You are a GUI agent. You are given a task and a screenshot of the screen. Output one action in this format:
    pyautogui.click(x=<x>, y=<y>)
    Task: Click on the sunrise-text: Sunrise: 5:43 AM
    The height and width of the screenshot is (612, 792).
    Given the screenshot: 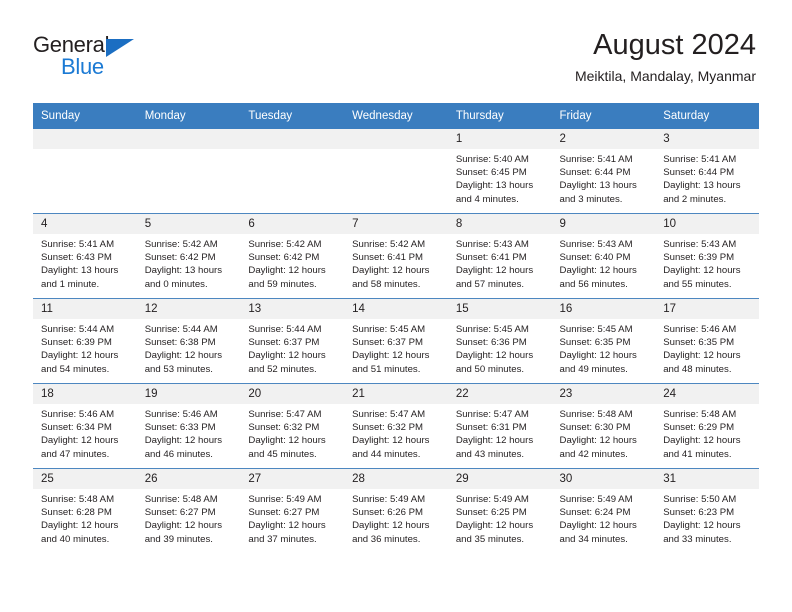 What is the action you would take?
    pyautogui.click(x=596, y=244)
    